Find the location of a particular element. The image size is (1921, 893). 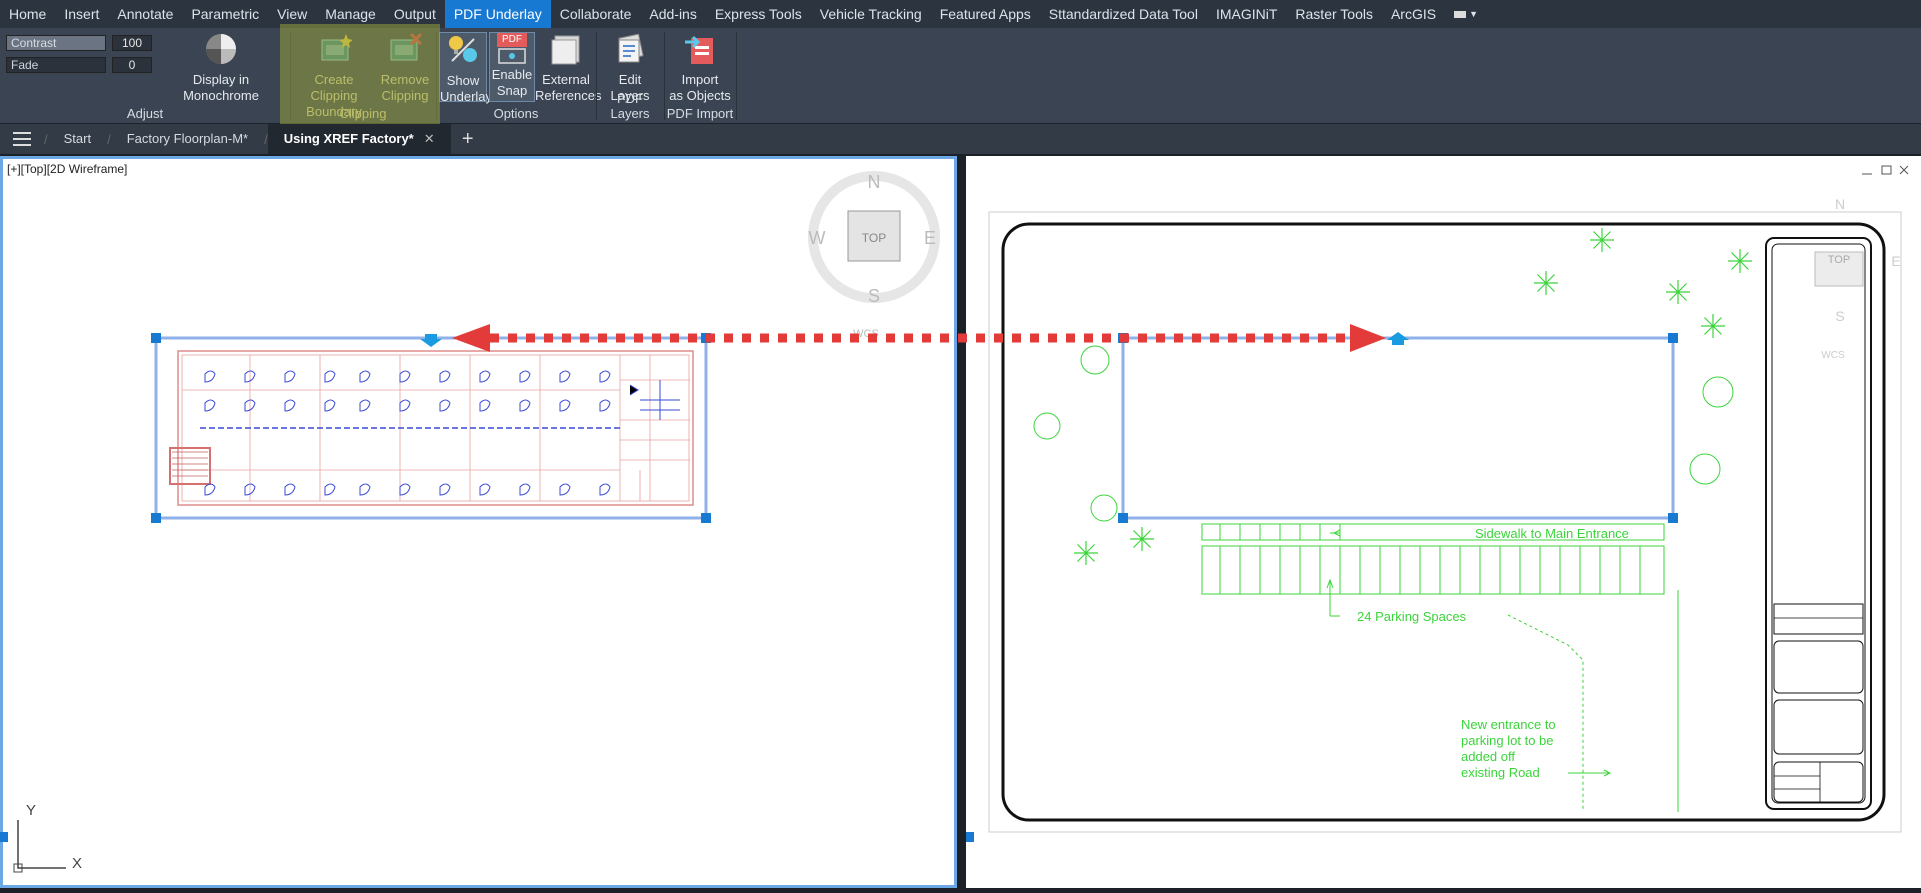

hamburger-menu-icon is located at coordinates (22, 139).